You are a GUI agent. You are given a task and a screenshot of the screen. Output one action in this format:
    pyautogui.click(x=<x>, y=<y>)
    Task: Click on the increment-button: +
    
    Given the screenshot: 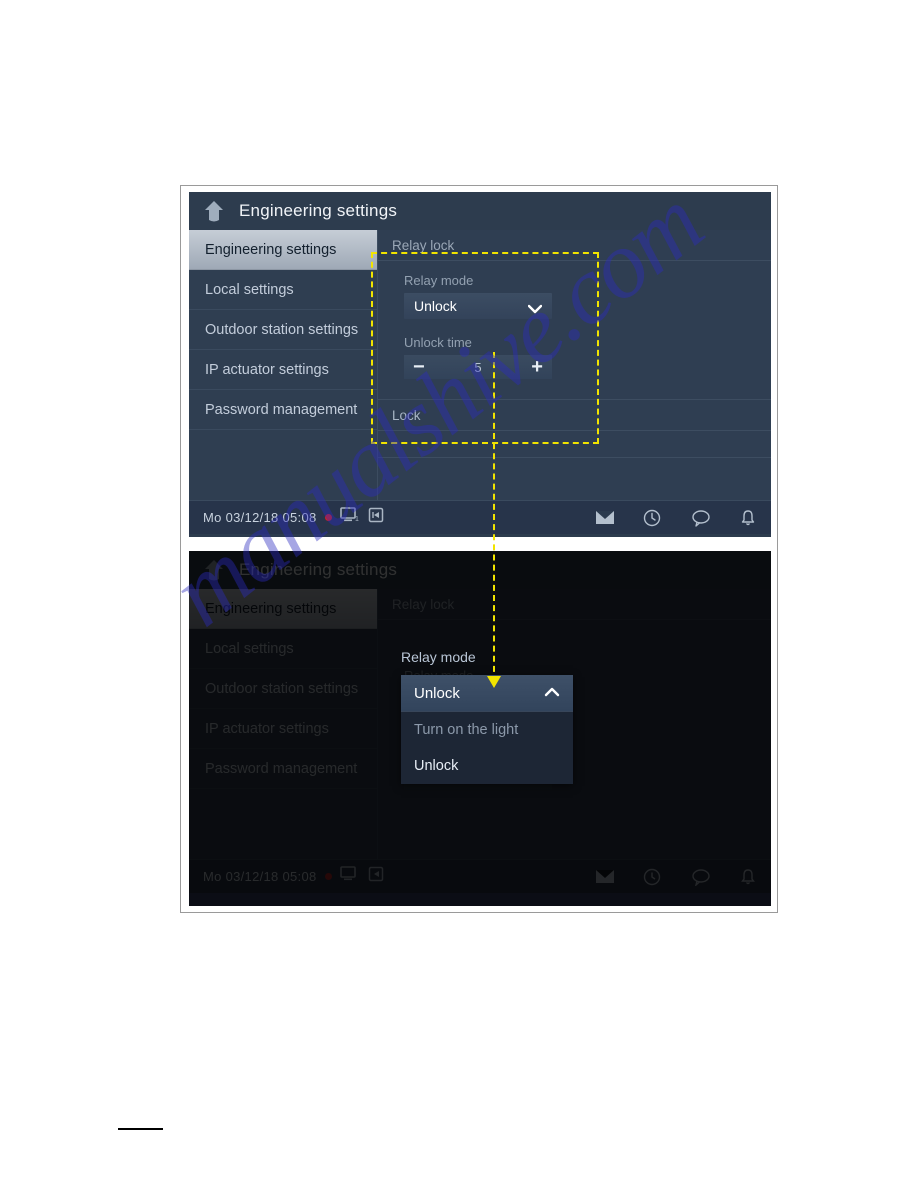 What is the action you would take?
    pyautogui.click(x=537, y=367)
    